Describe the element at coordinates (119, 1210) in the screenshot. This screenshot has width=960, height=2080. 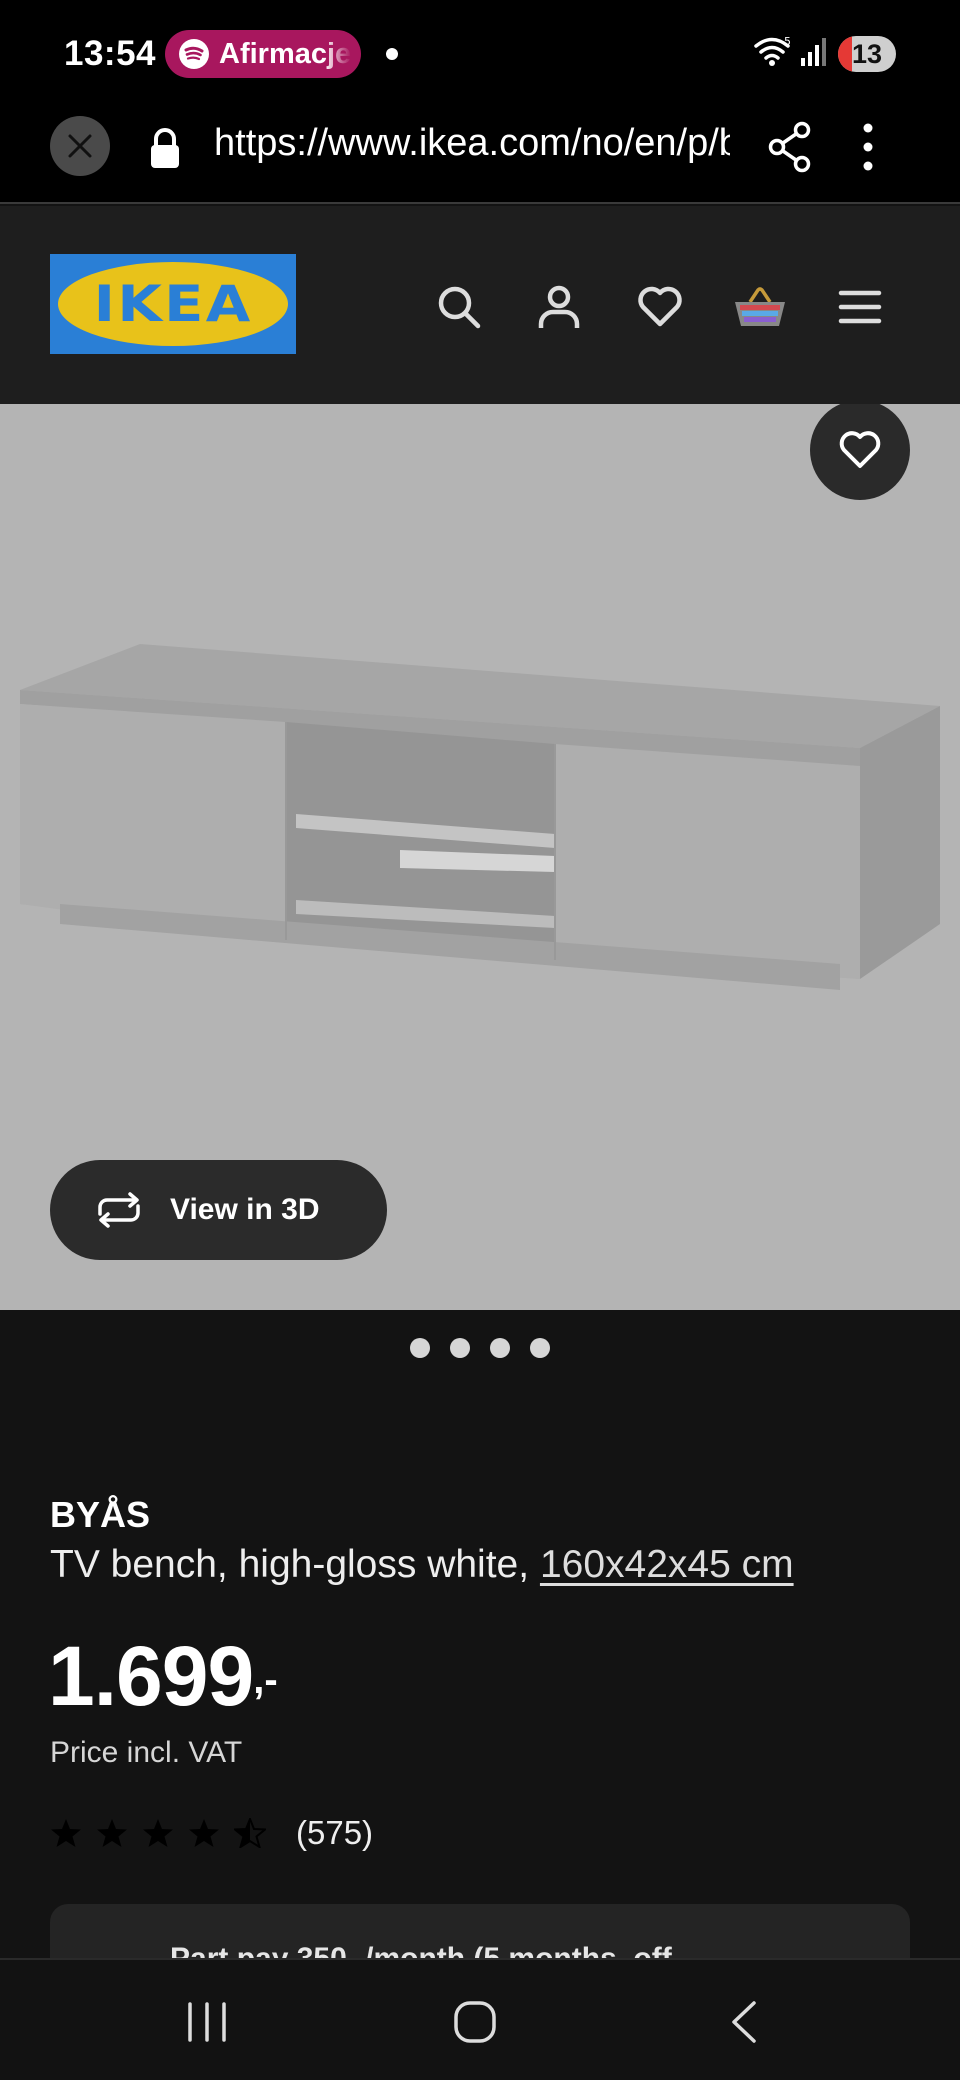
I see `rotate-3d-icon` at that location.